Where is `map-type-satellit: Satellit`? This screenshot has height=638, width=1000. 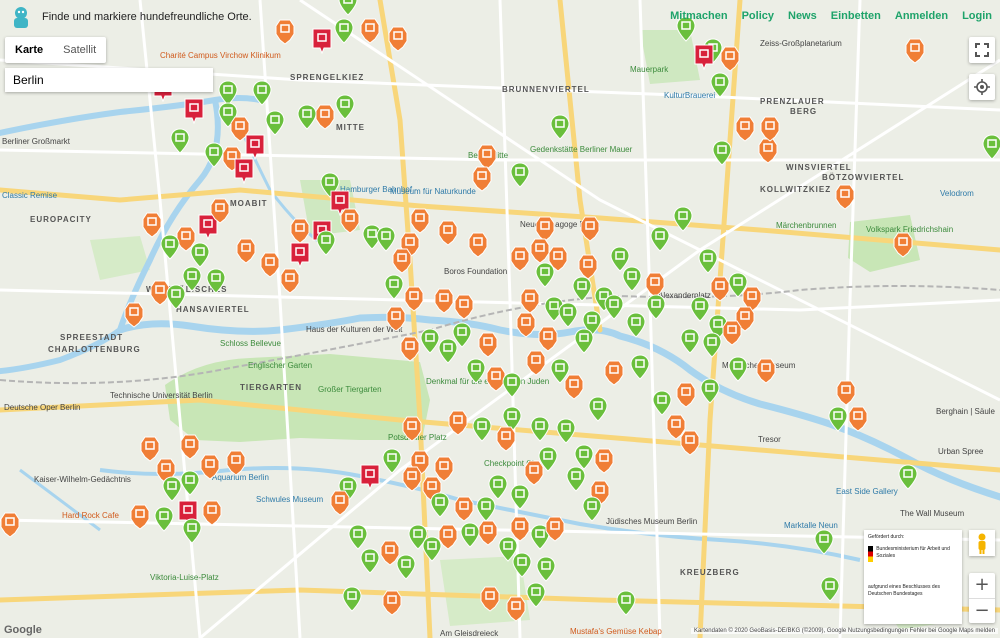 map-type-satellit: Satellit is located at coordinates (79, 50).